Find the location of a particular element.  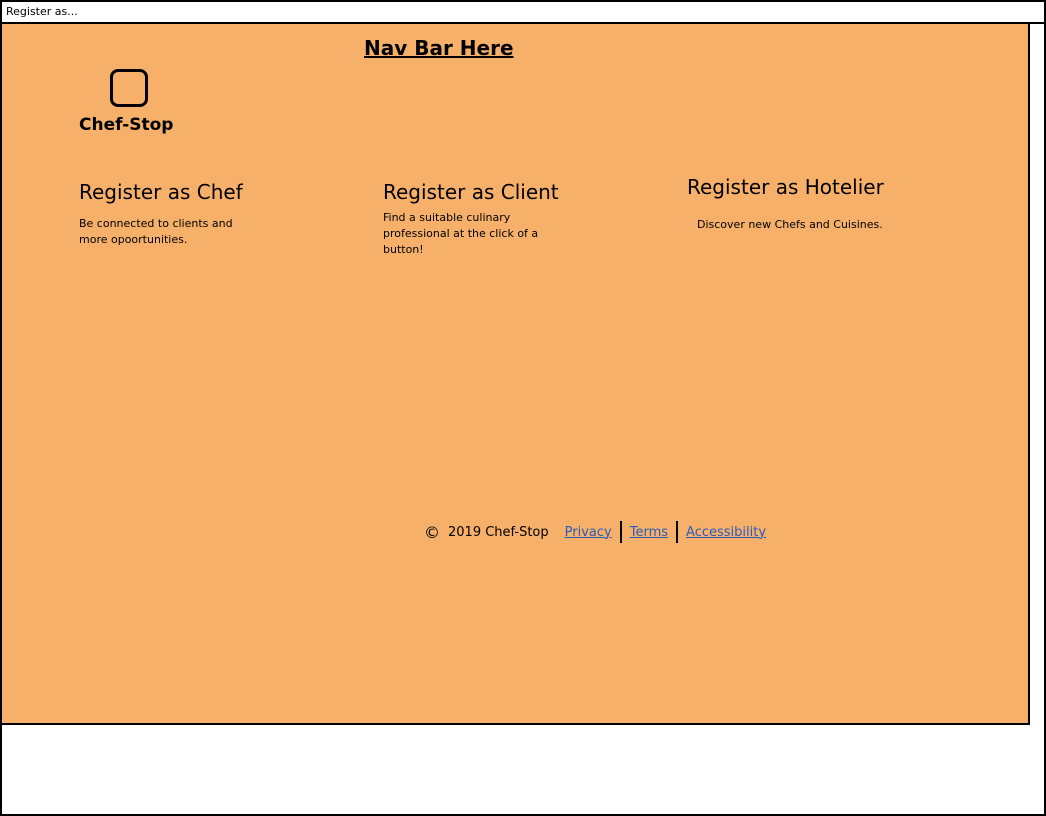

terms-link: Terms is located at coordinates (649, 532).